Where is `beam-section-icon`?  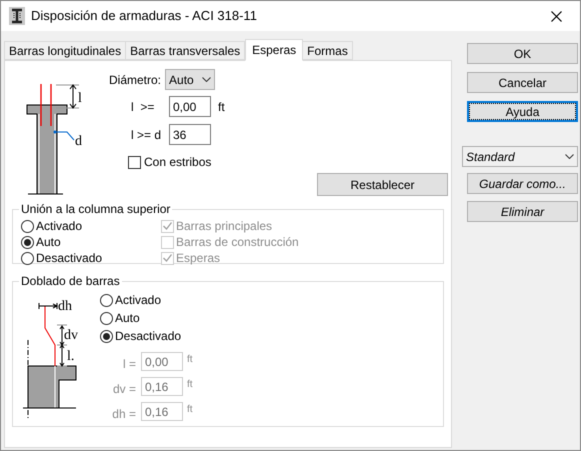
beam-section-icon is located at coordinates (17, 16).